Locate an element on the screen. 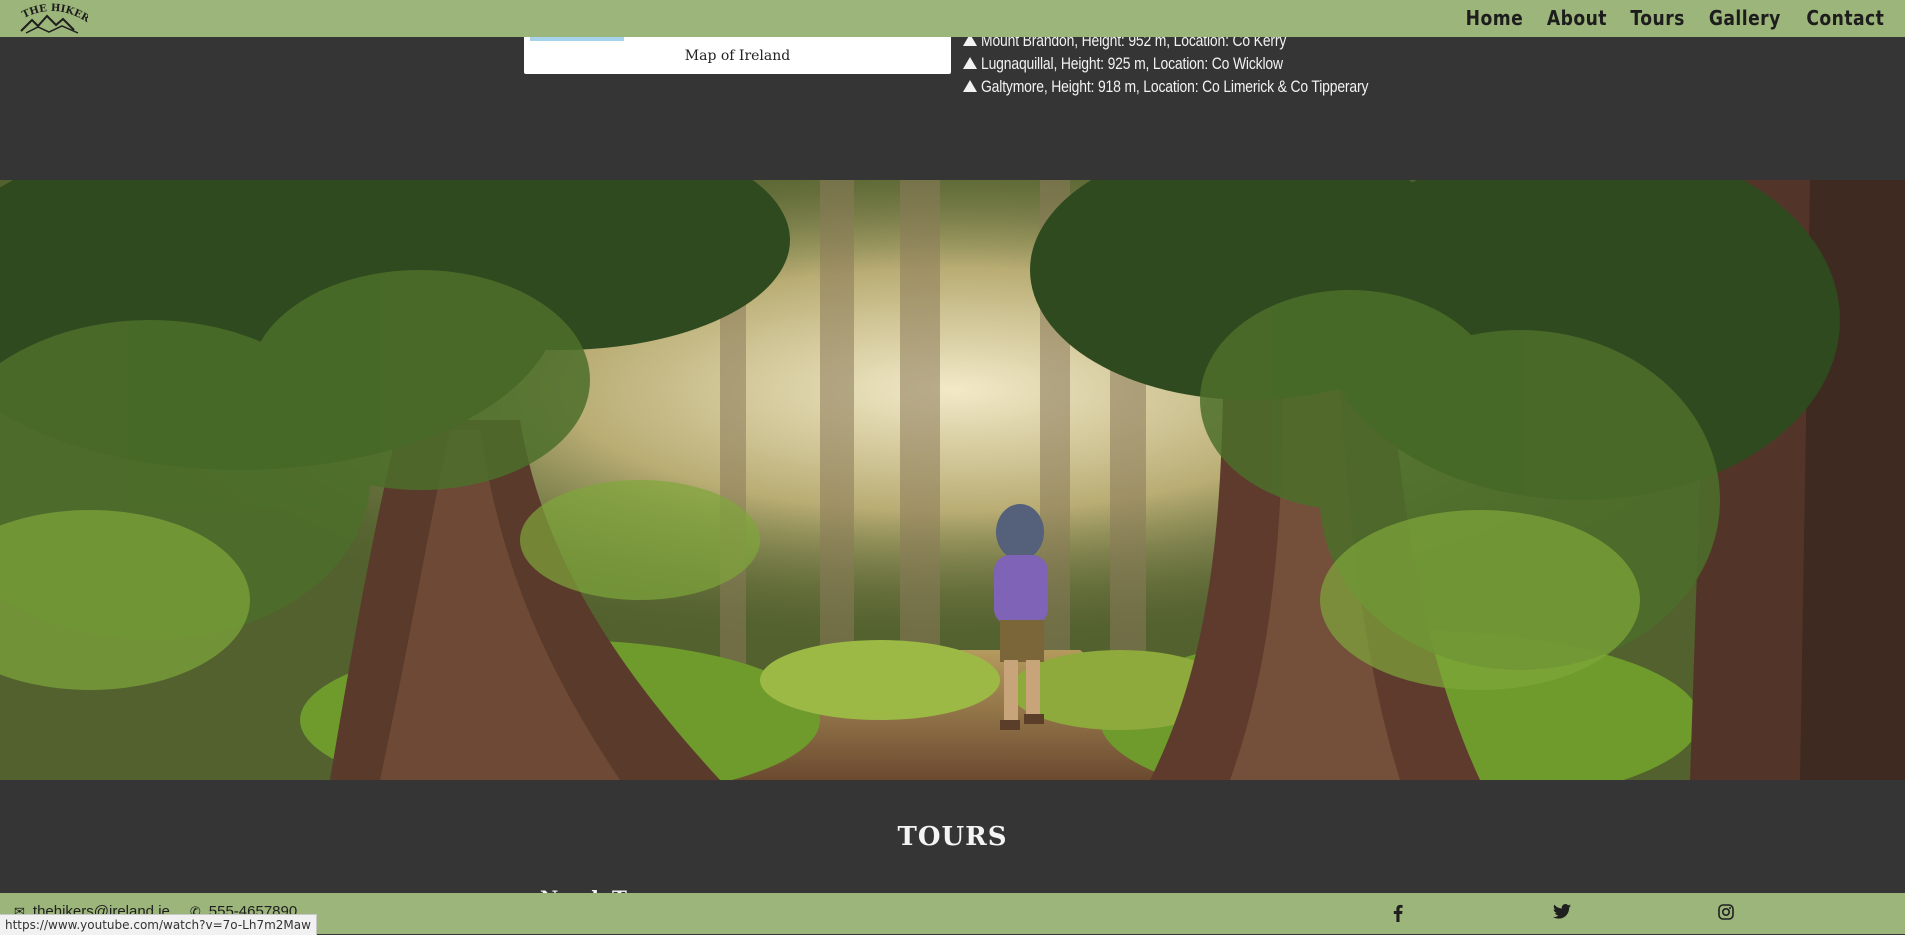 Image resolution: width=1905 pixels, height=935 pixels. nav-about: About is located at coordinates (1577, 18).